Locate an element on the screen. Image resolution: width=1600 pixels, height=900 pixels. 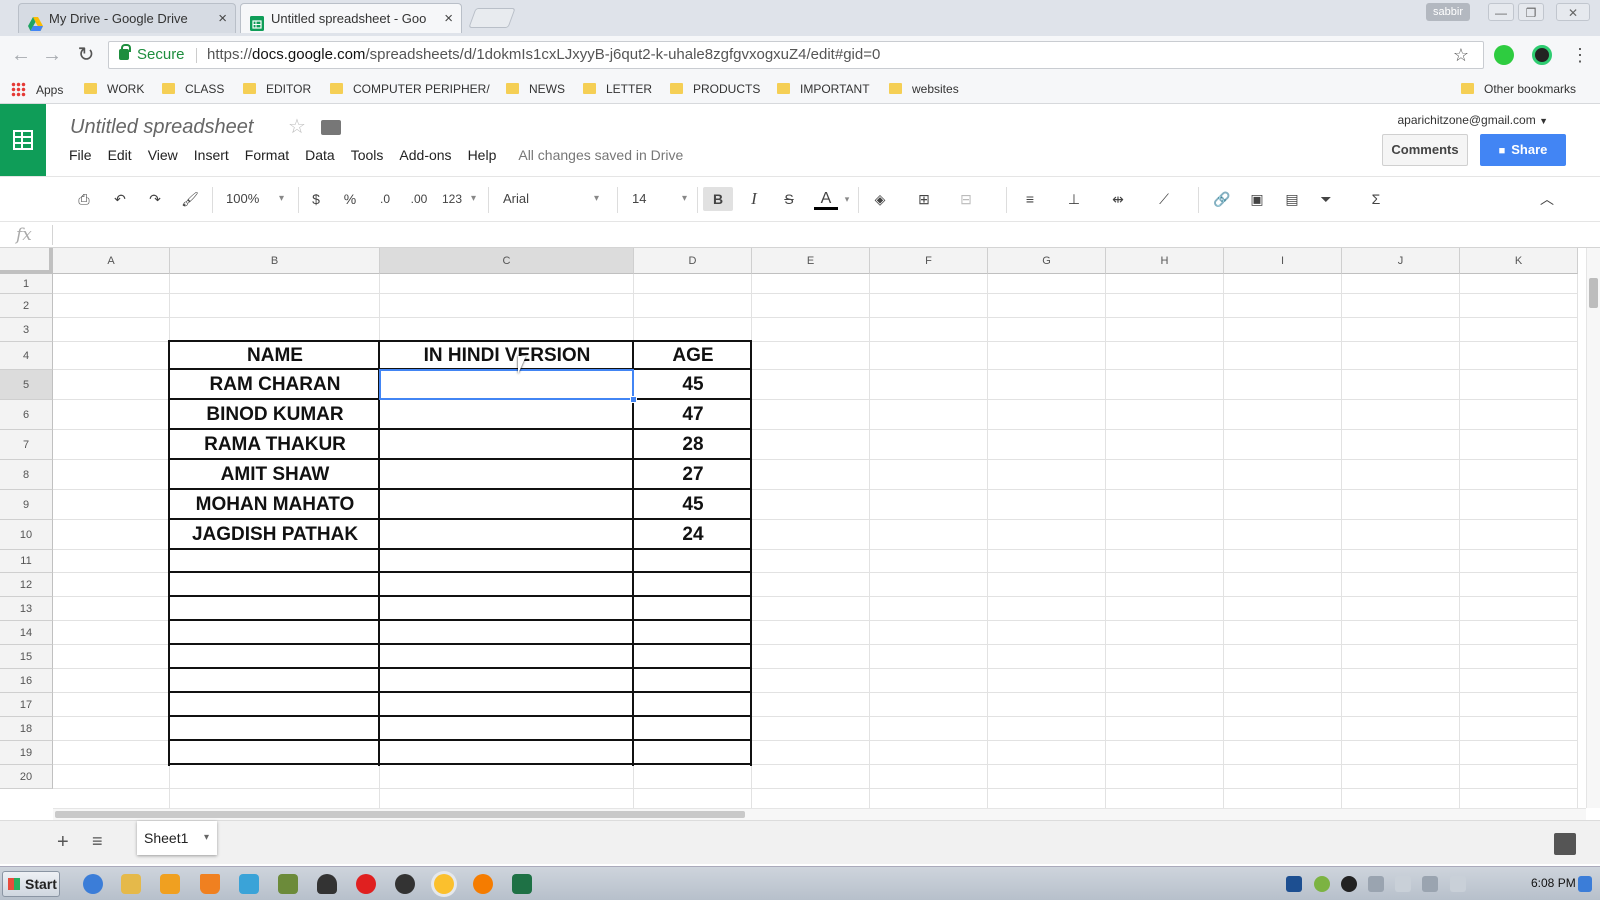
column-header-d: D is located at coordinates (693, 261).